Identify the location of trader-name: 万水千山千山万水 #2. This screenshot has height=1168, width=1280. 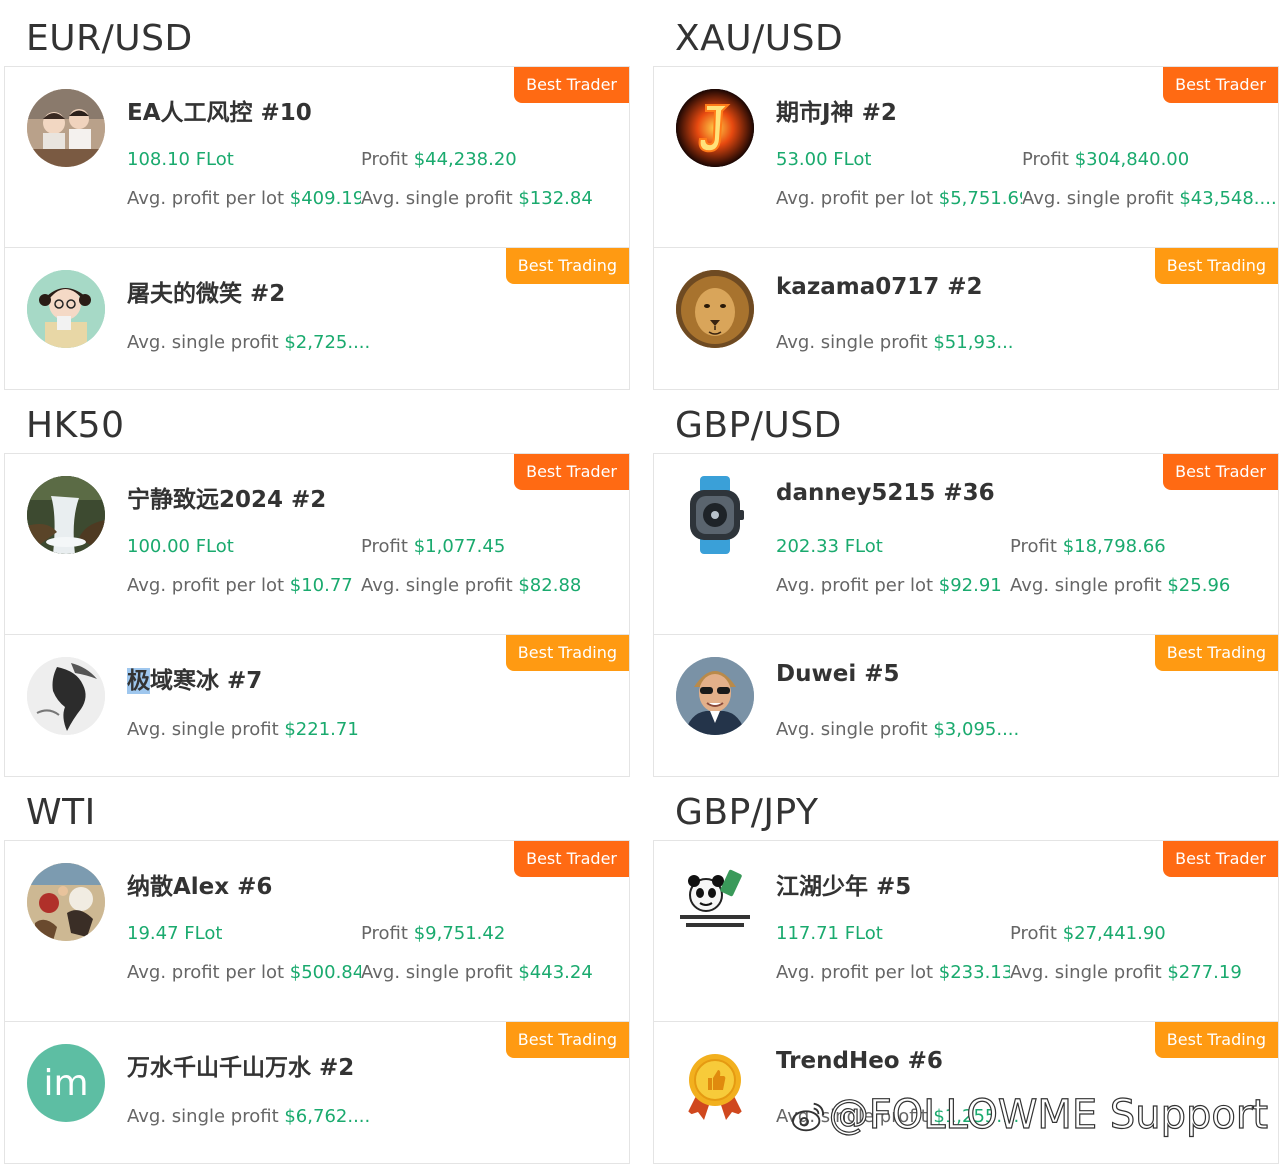
(240, 1065).